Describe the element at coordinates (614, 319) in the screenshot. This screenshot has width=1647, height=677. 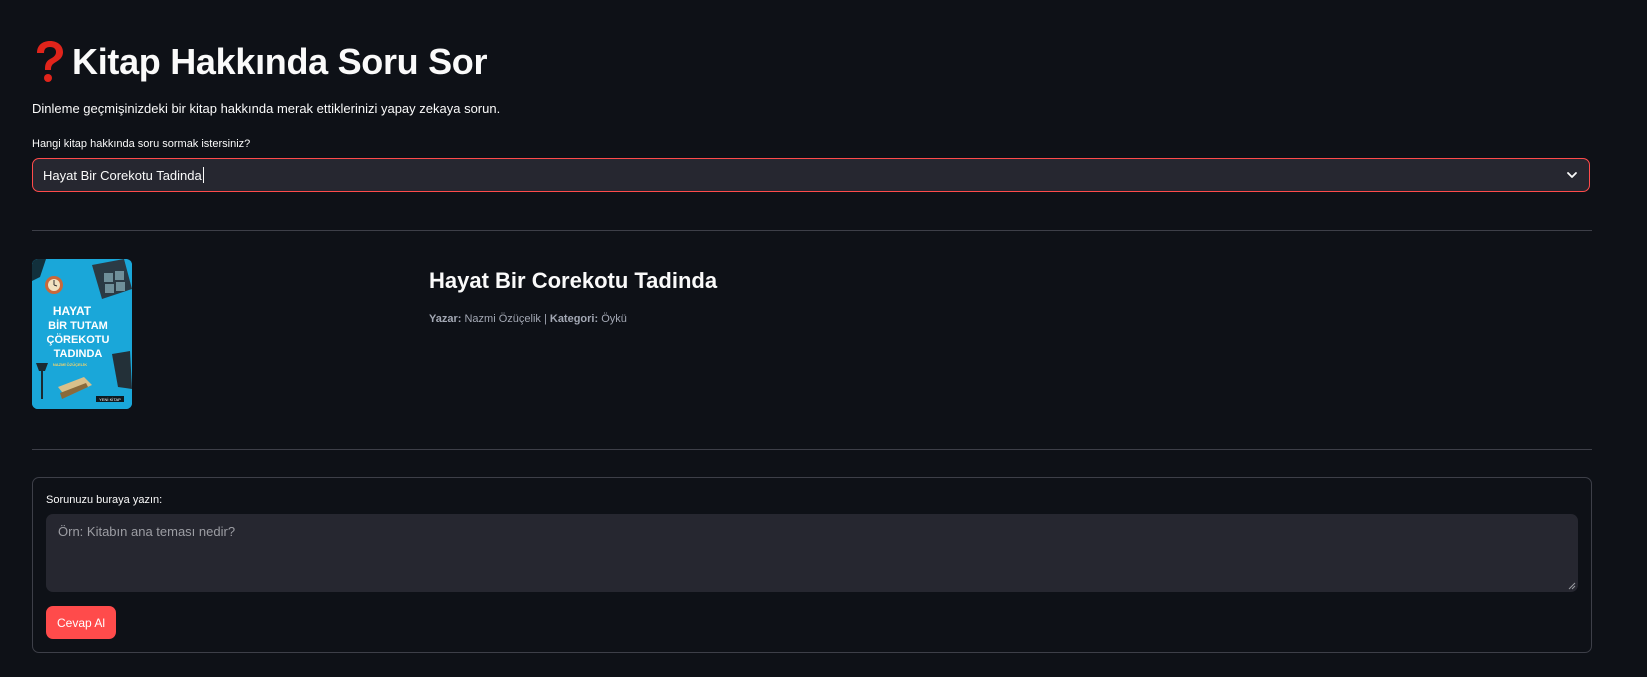
I see `category-name: Öykü` at that location.